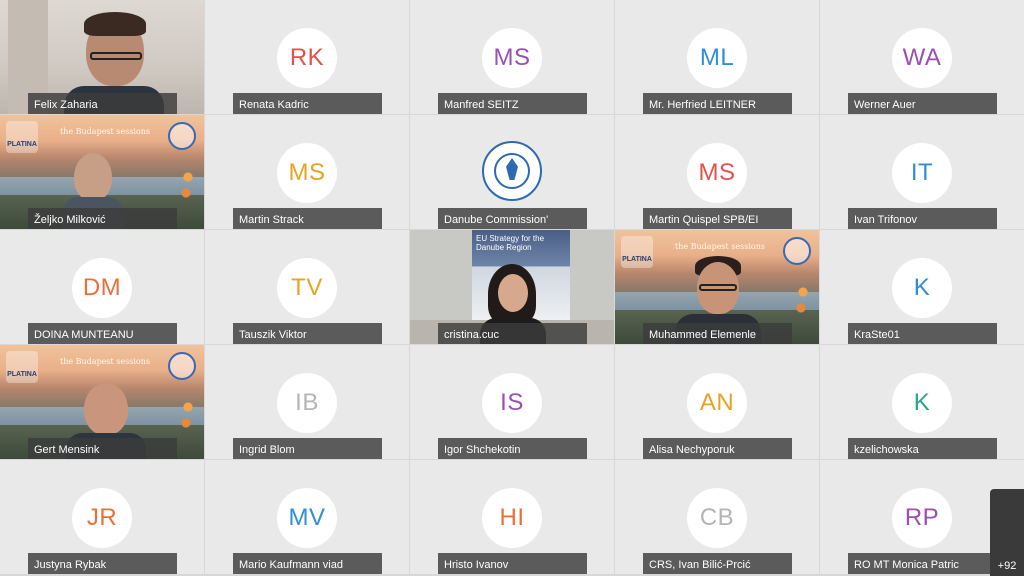 Image resolution: width=1024 pixels, height=576 pixels. I want to click on participant-tile: MV Mario Kaufmann viad, so click(307, 517).